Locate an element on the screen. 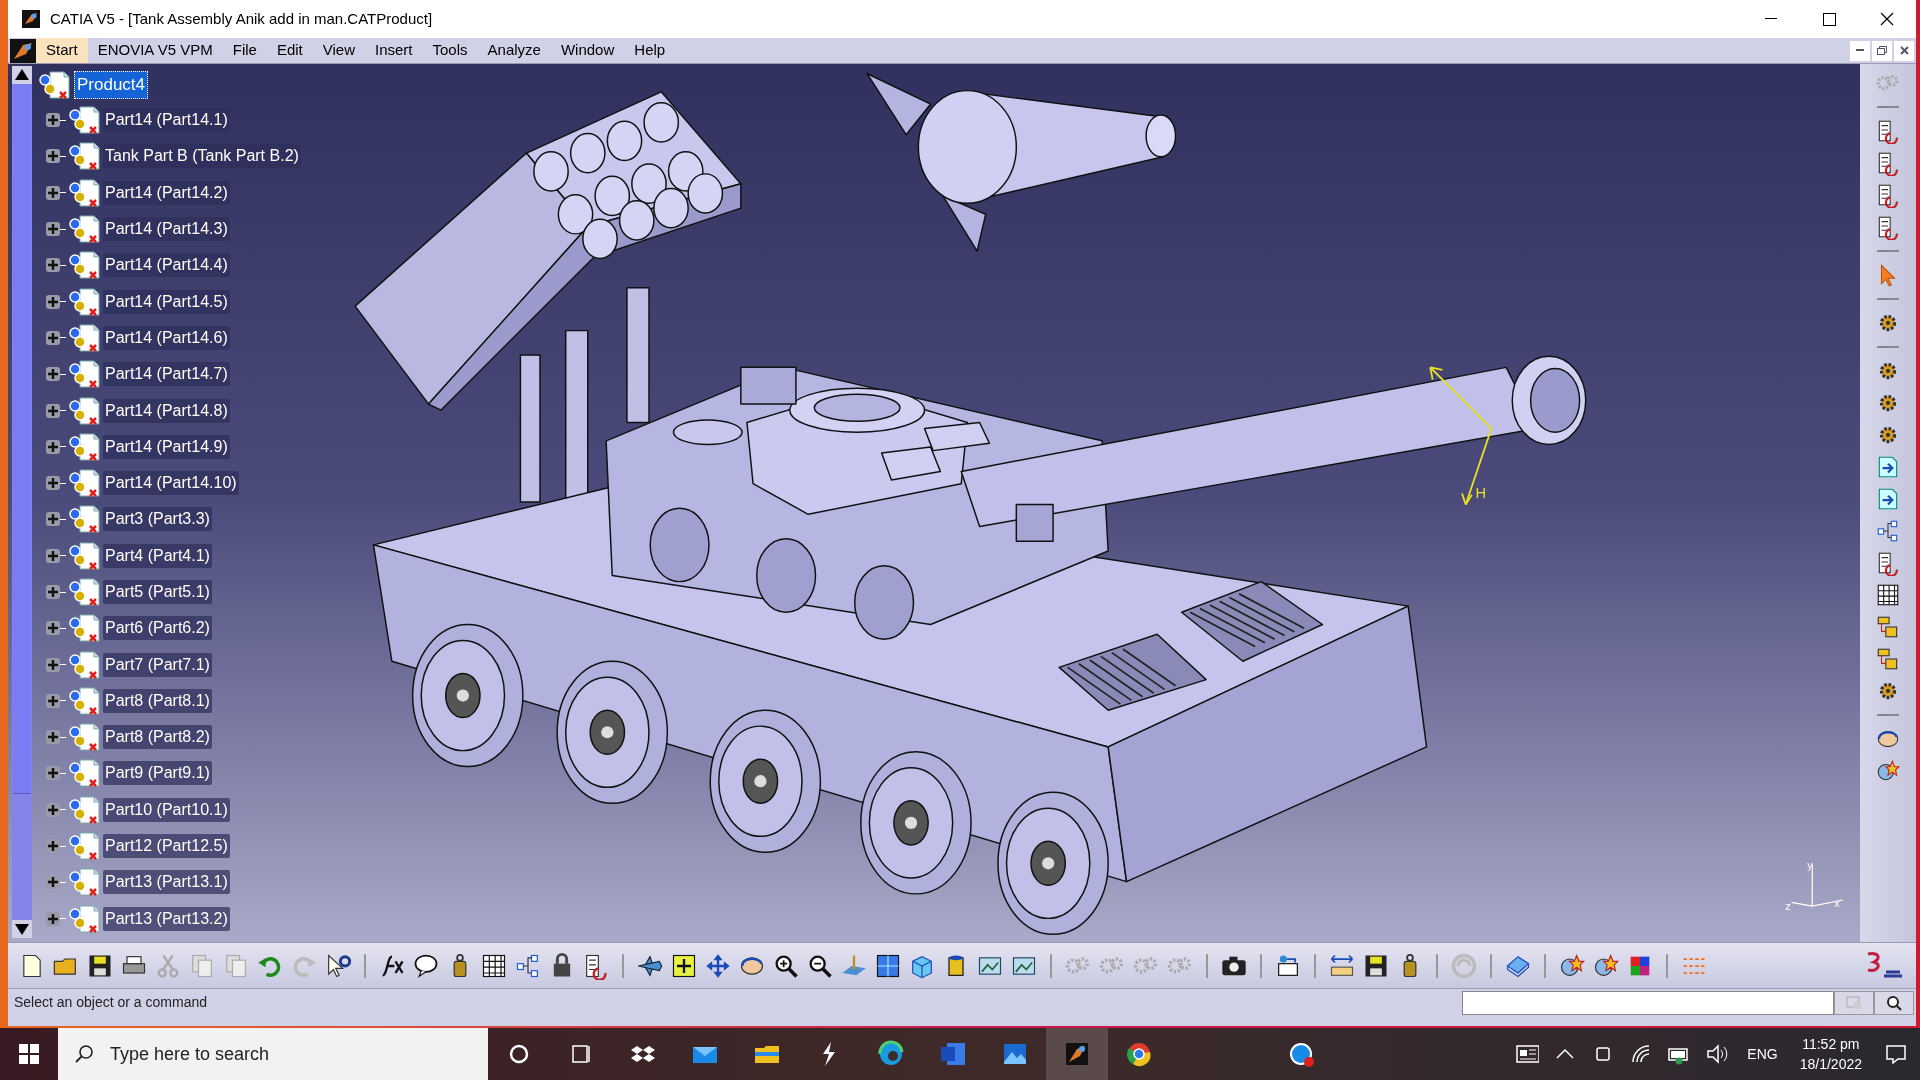 Image resolution: width=1920 pixels, height=1080 pixels. tree-item: Part14 (Part14.8) is located at coordinates (166, 410).